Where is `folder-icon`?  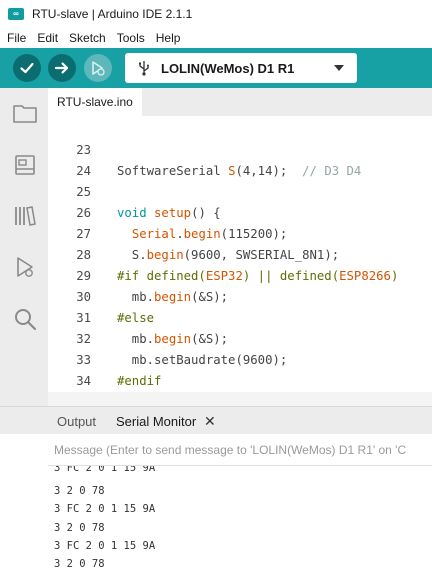
folder-icon is located at coordinates (25, 113).